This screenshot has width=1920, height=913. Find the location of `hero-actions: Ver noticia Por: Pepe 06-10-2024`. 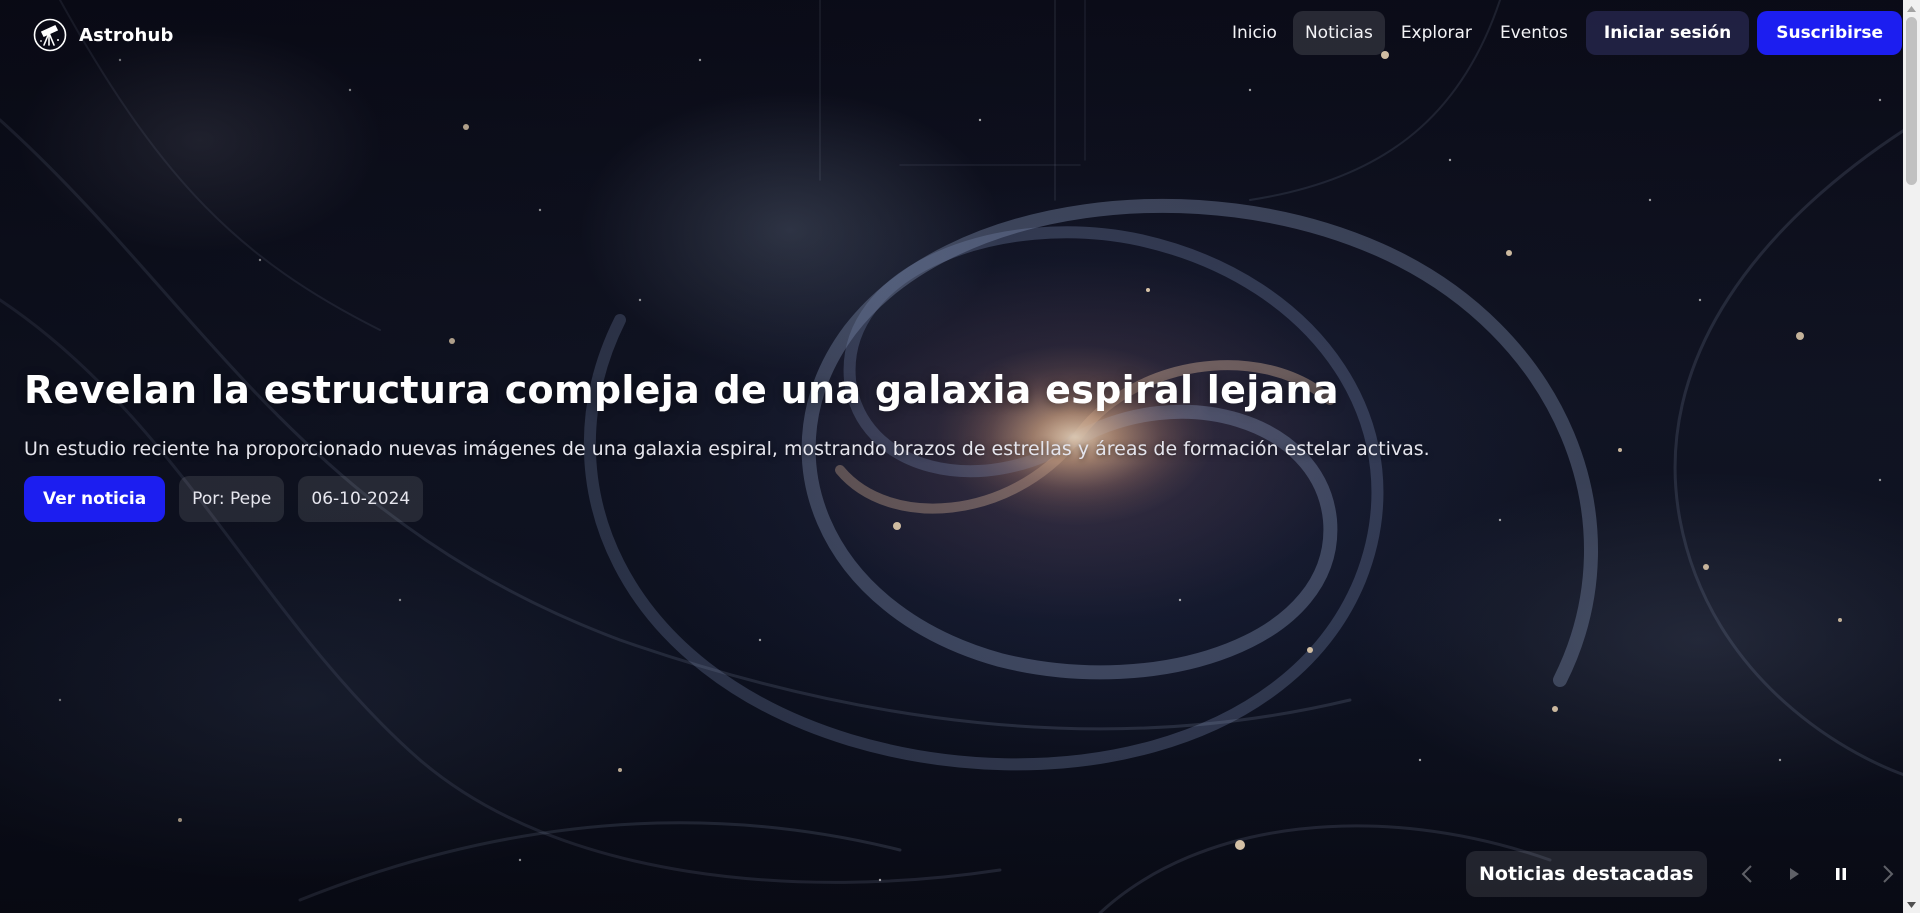

hero-actions: Ver noticia Por: Pepe 06-10-2024 is located at coordinates (727, 499).